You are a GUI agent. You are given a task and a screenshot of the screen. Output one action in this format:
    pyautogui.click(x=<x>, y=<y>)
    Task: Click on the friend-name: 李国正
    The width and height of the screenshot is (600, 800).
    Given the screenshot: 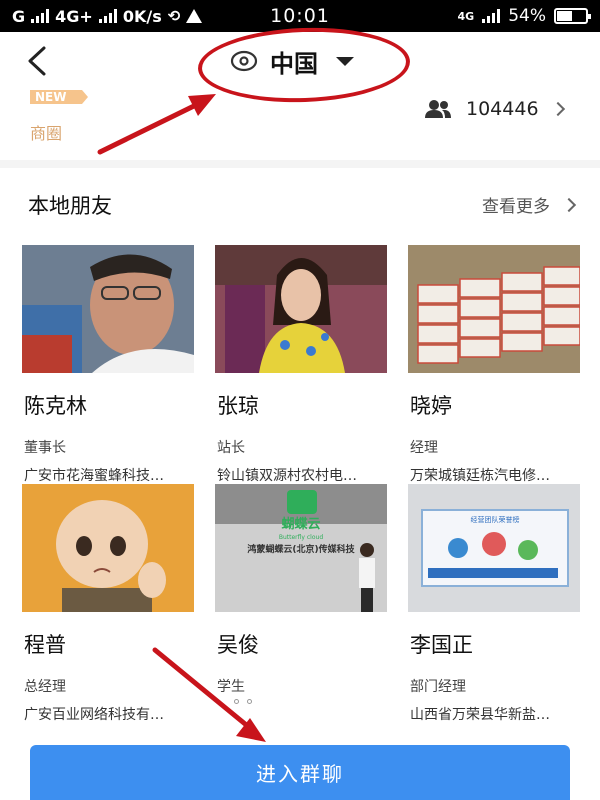 What is the action you would take?
    pyautogui.click(x=441, y=645)
    